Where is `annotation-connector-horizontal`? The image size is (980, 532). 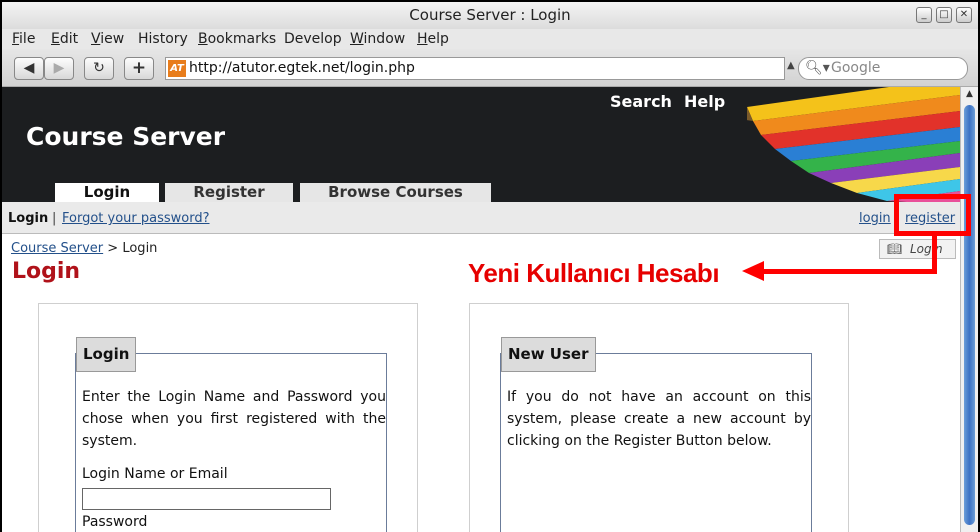
annotation-connector-horizontal is located at coordinates (848, 271).